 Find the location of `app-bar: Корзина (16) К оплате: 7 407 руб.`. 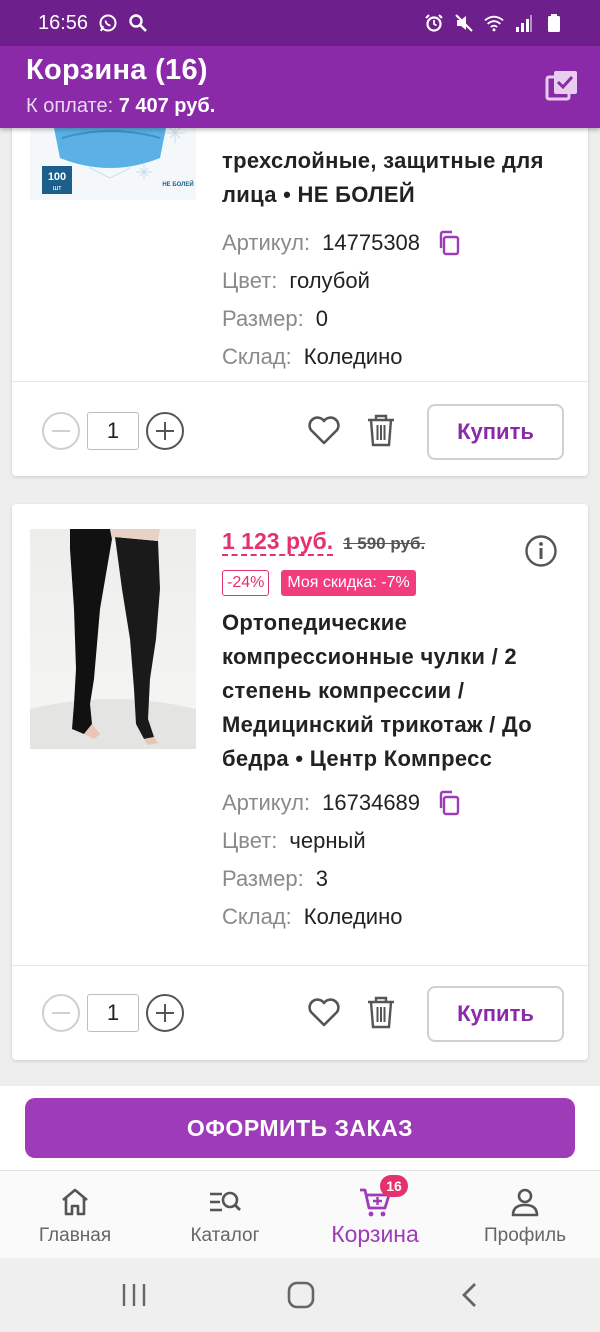

app-bar: Корзина (16) К оплате: 7 407 руб. is located at coordinates (300, 87).